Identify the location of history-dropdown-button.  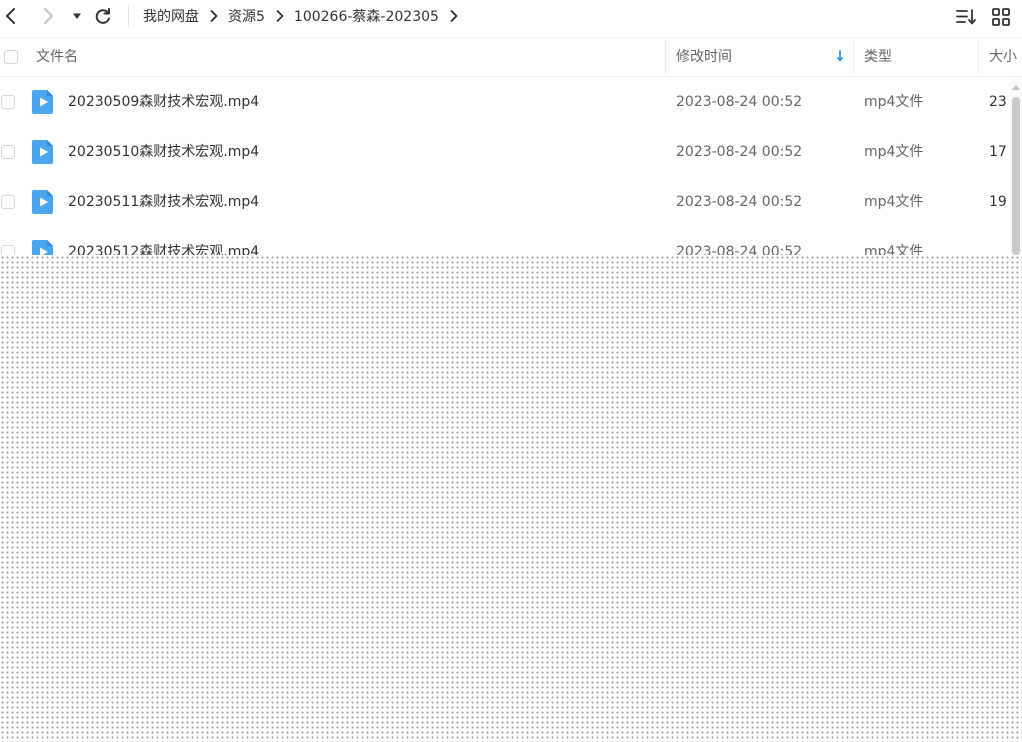
(78, 16).